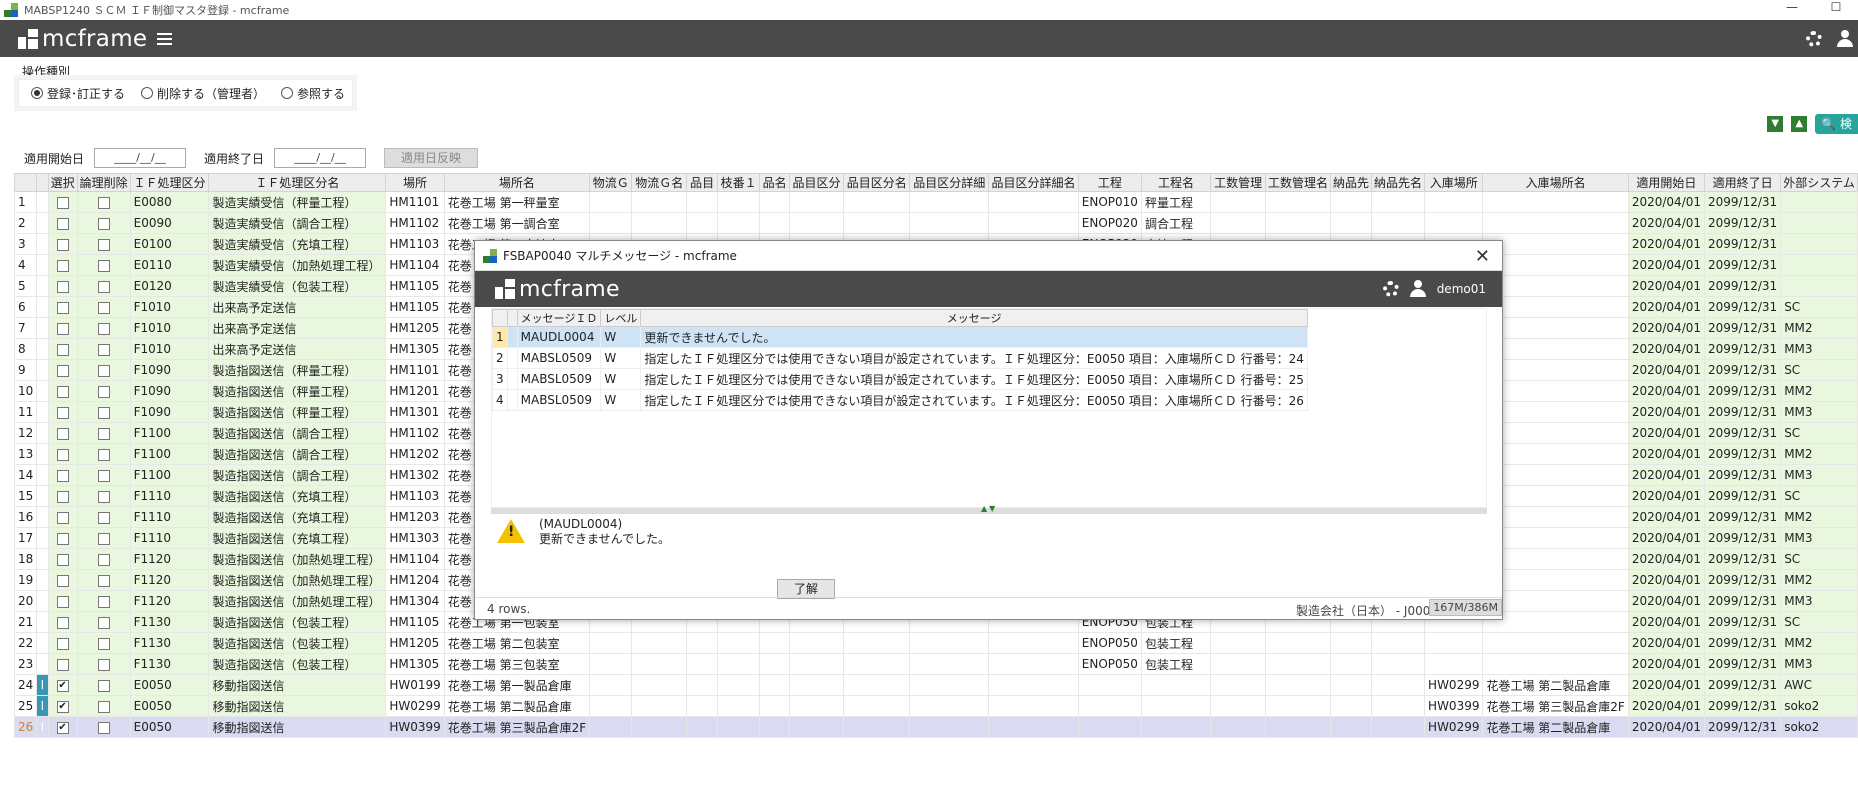 Image resolution: width=1858 pixels, height=791 pixels. What do you see at coordinates (415, 328) in the screenshot?
I see `location-cell: HM1205` at bounding box center [415, 328].